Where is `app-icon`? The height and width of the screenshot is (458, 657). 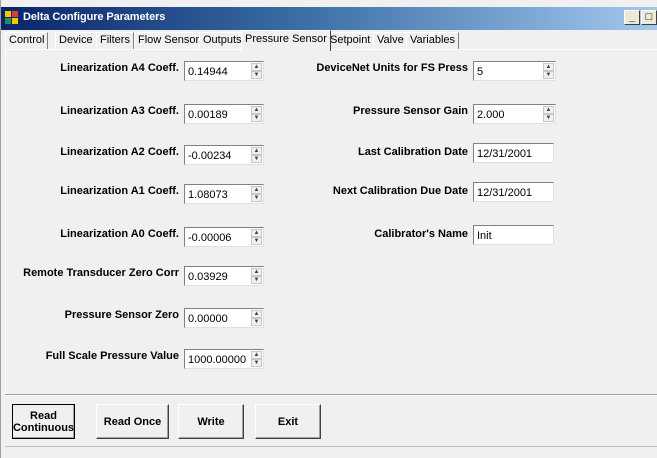 app-icon is located at coordinates (12, 18).